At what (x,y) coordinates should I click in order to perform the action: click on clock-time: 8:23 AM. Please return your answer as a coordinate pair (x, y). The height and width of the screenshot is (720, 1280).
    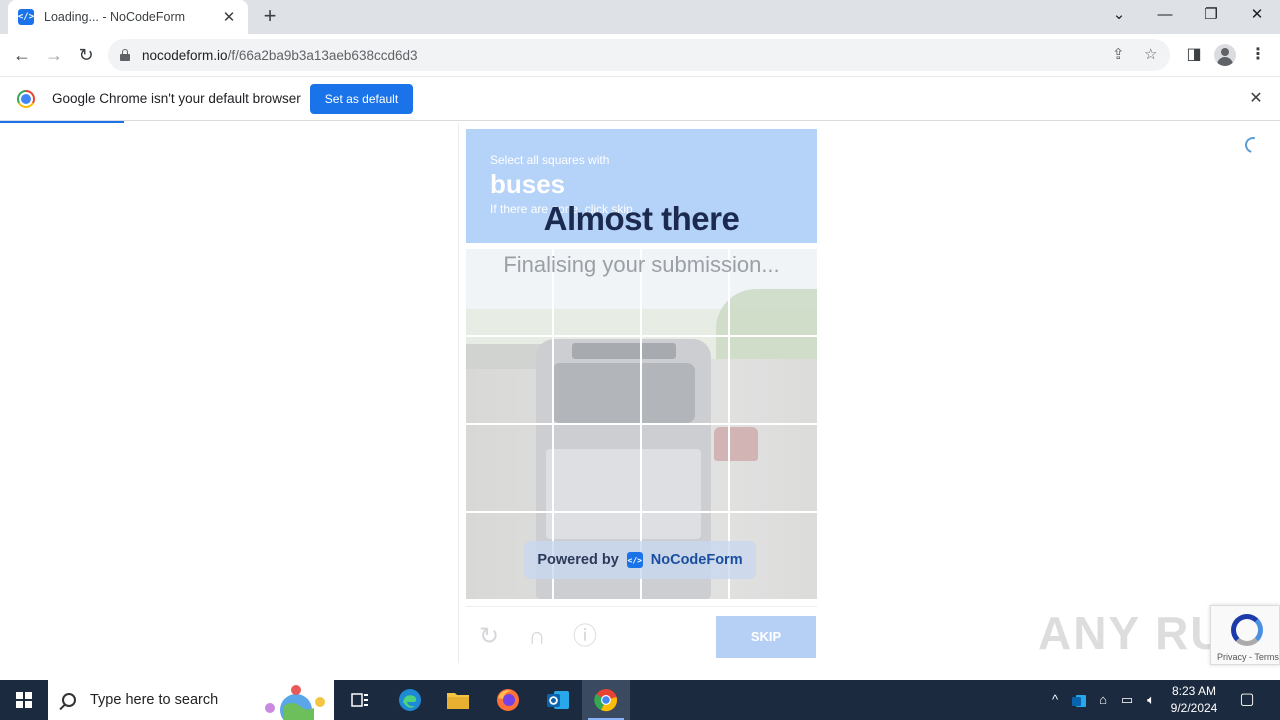
    Looking at the image, I should click on (1194, 691).